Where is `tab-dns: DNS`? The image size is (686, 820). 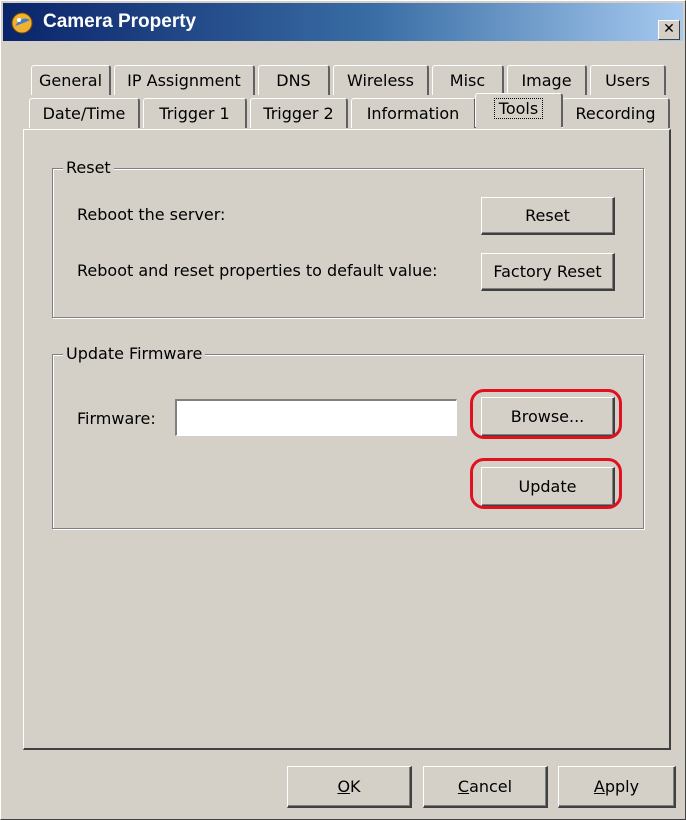
tab-dns: DNS is located at coordinates (294, 80).